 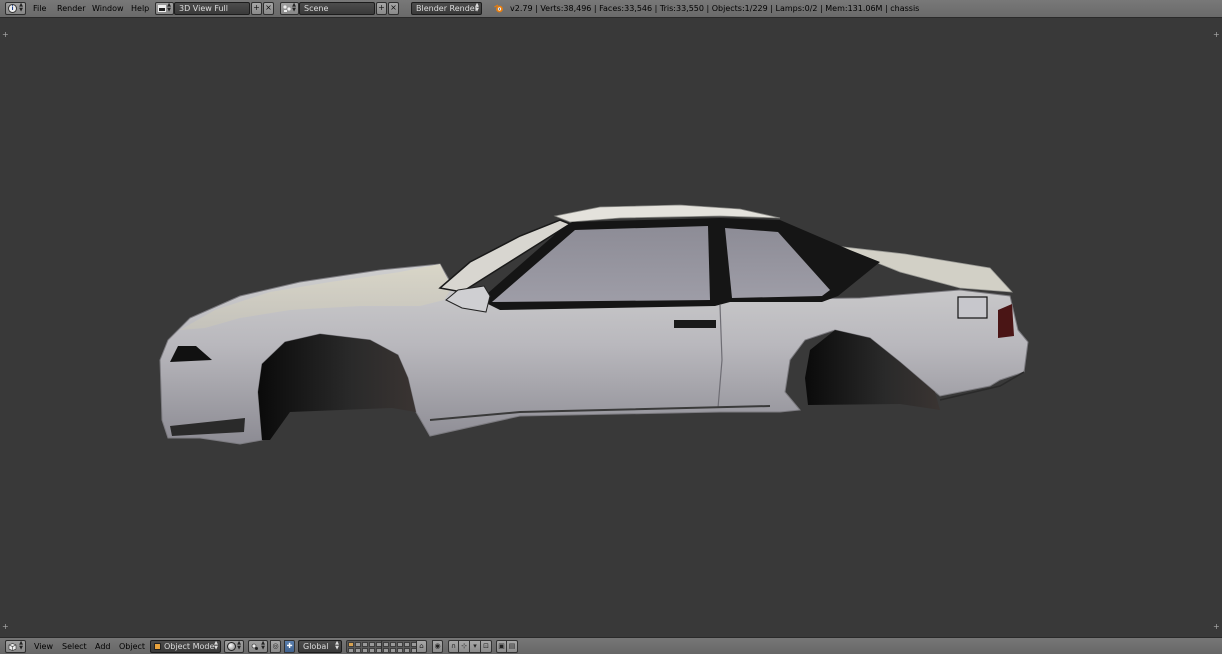 I want to click on remove-screen-layout-button: ×, so click(x=268, y=8).